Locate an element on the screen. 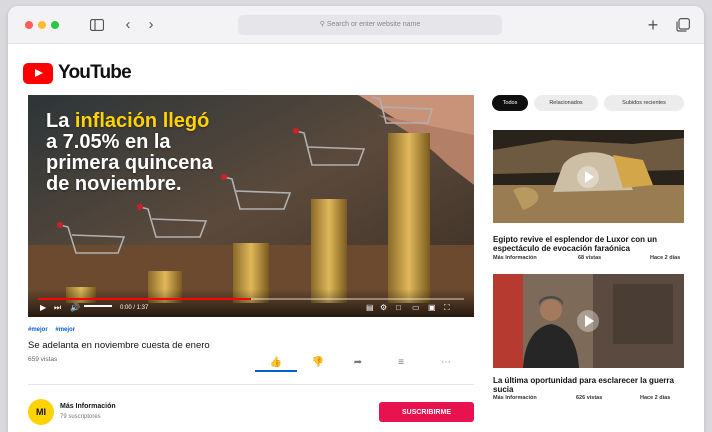  related-video-views: 68 vistas is located at coordinates (590, 258).